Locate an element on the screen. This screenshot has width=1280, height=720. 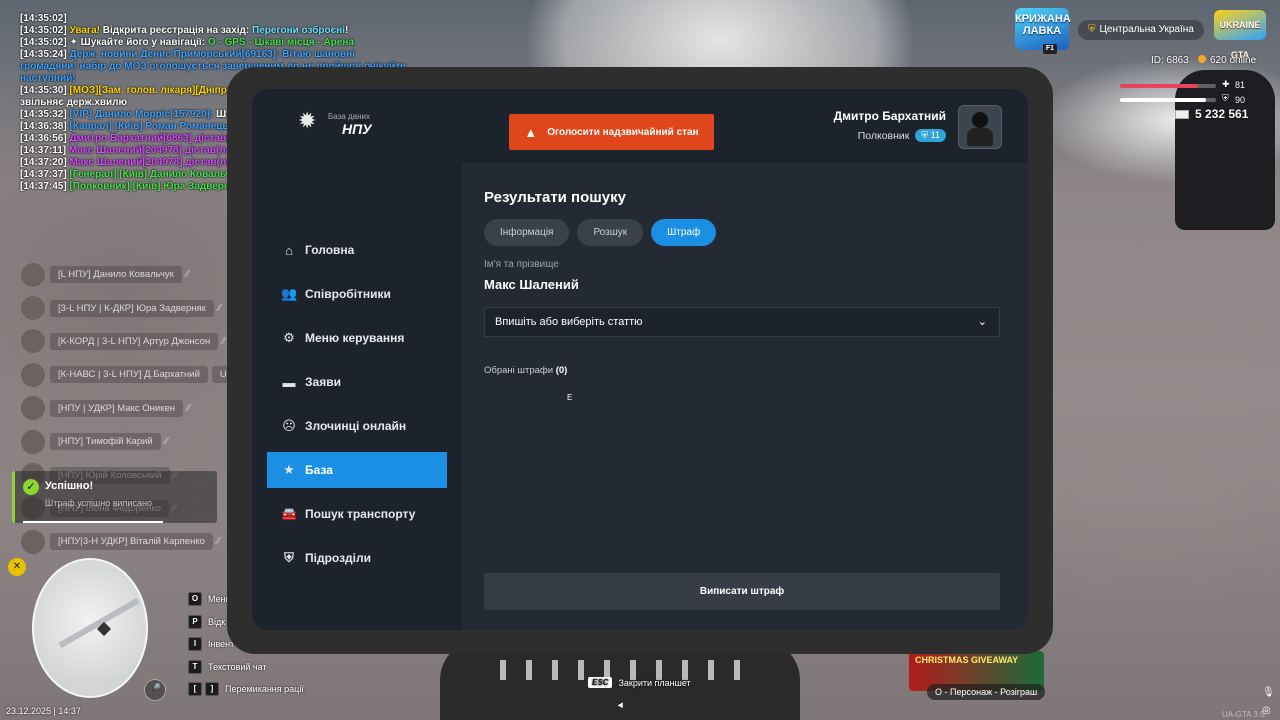
chat-time: [14:37:11] is located at coordinates (43, 150).